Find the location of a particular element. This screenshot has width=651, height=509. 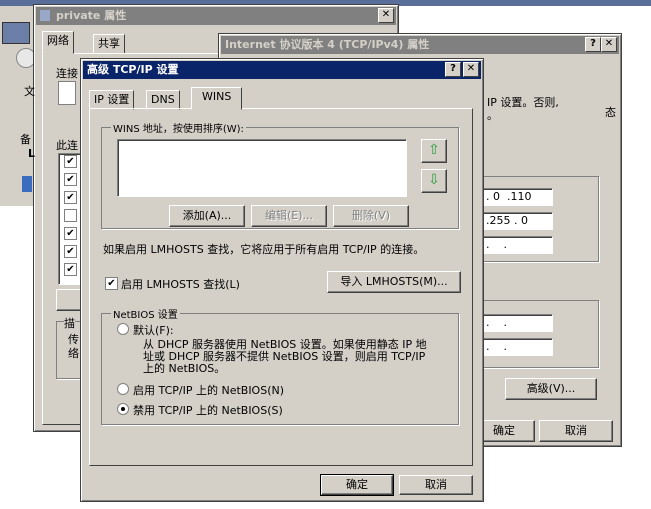

subnet-mask-value: .255 . 0 is located at coordinates (507, 220).